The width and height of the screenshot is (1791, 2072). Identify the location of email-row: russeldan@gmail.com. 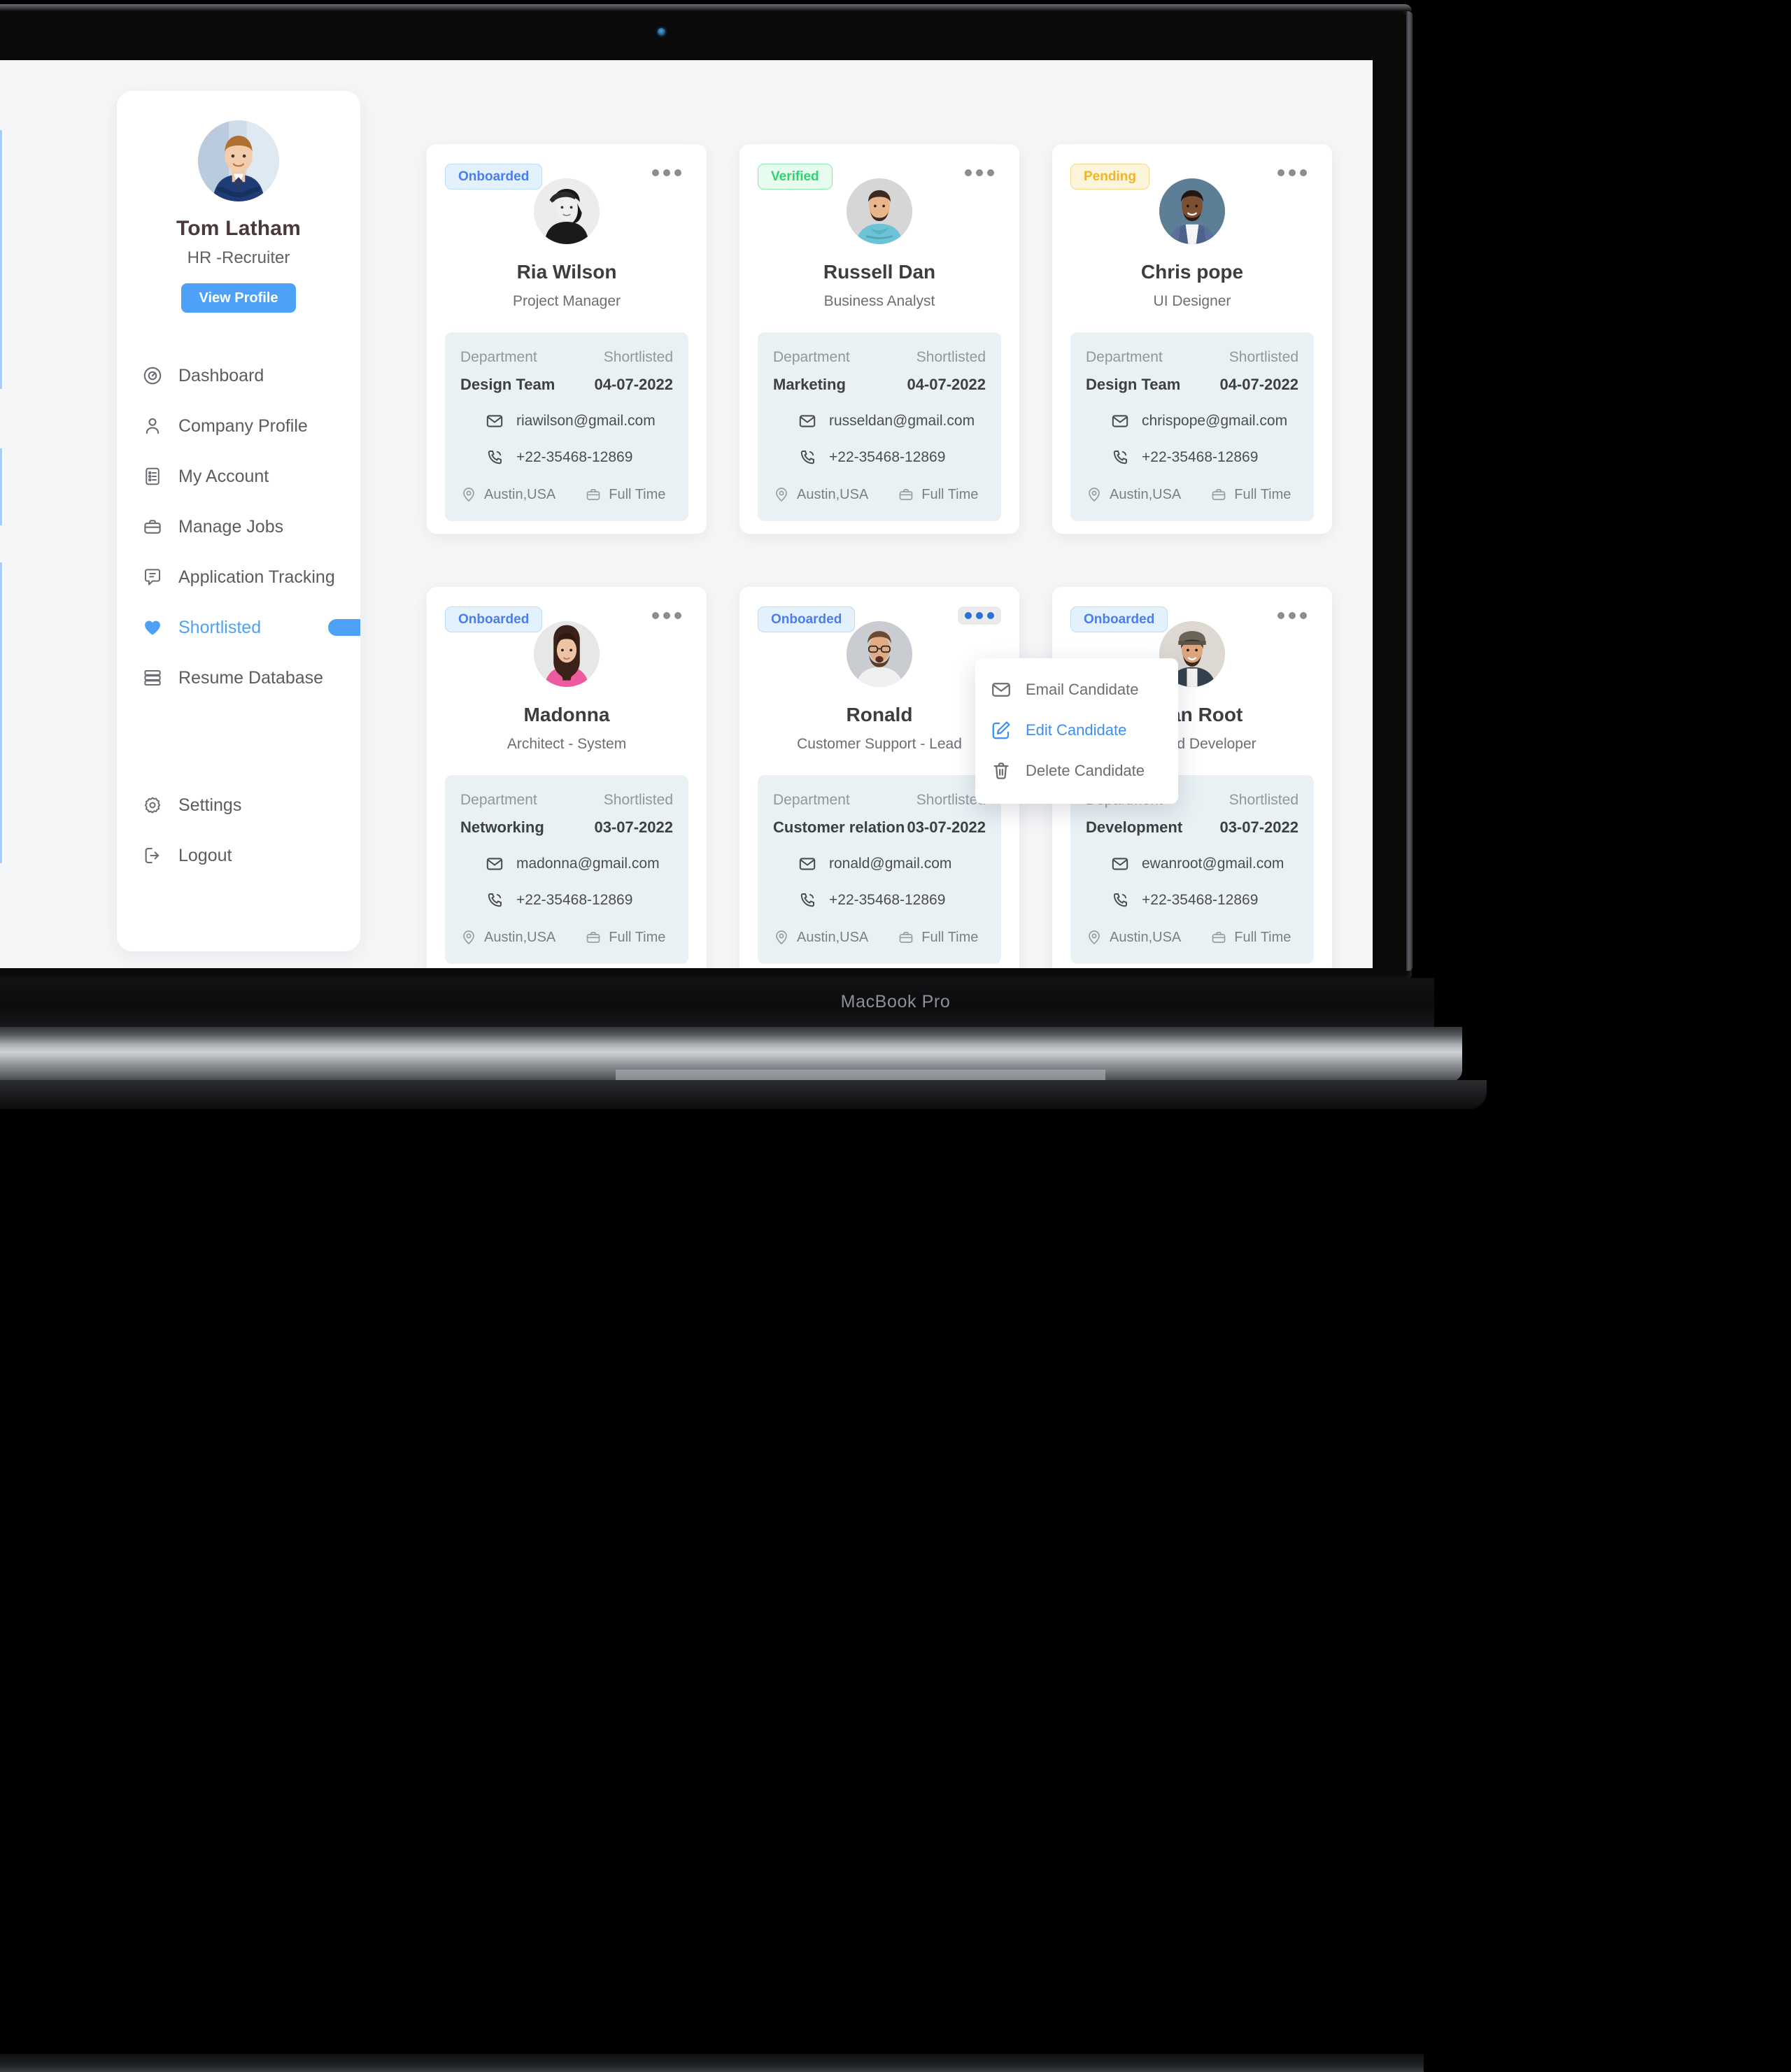
(879, 421).